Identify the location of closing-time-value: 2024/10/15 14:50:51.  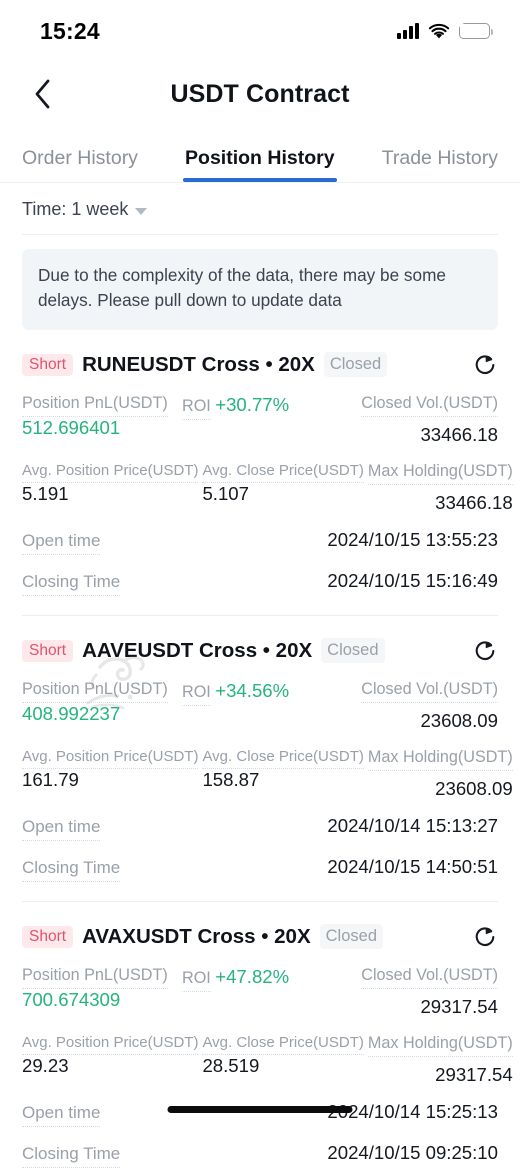
(412, 866).